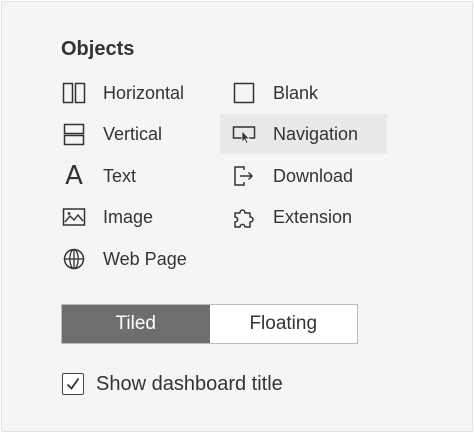 The height and width of the screenshot is (432, 474). I want to click on object-label: Web Page, so click(145, 258).